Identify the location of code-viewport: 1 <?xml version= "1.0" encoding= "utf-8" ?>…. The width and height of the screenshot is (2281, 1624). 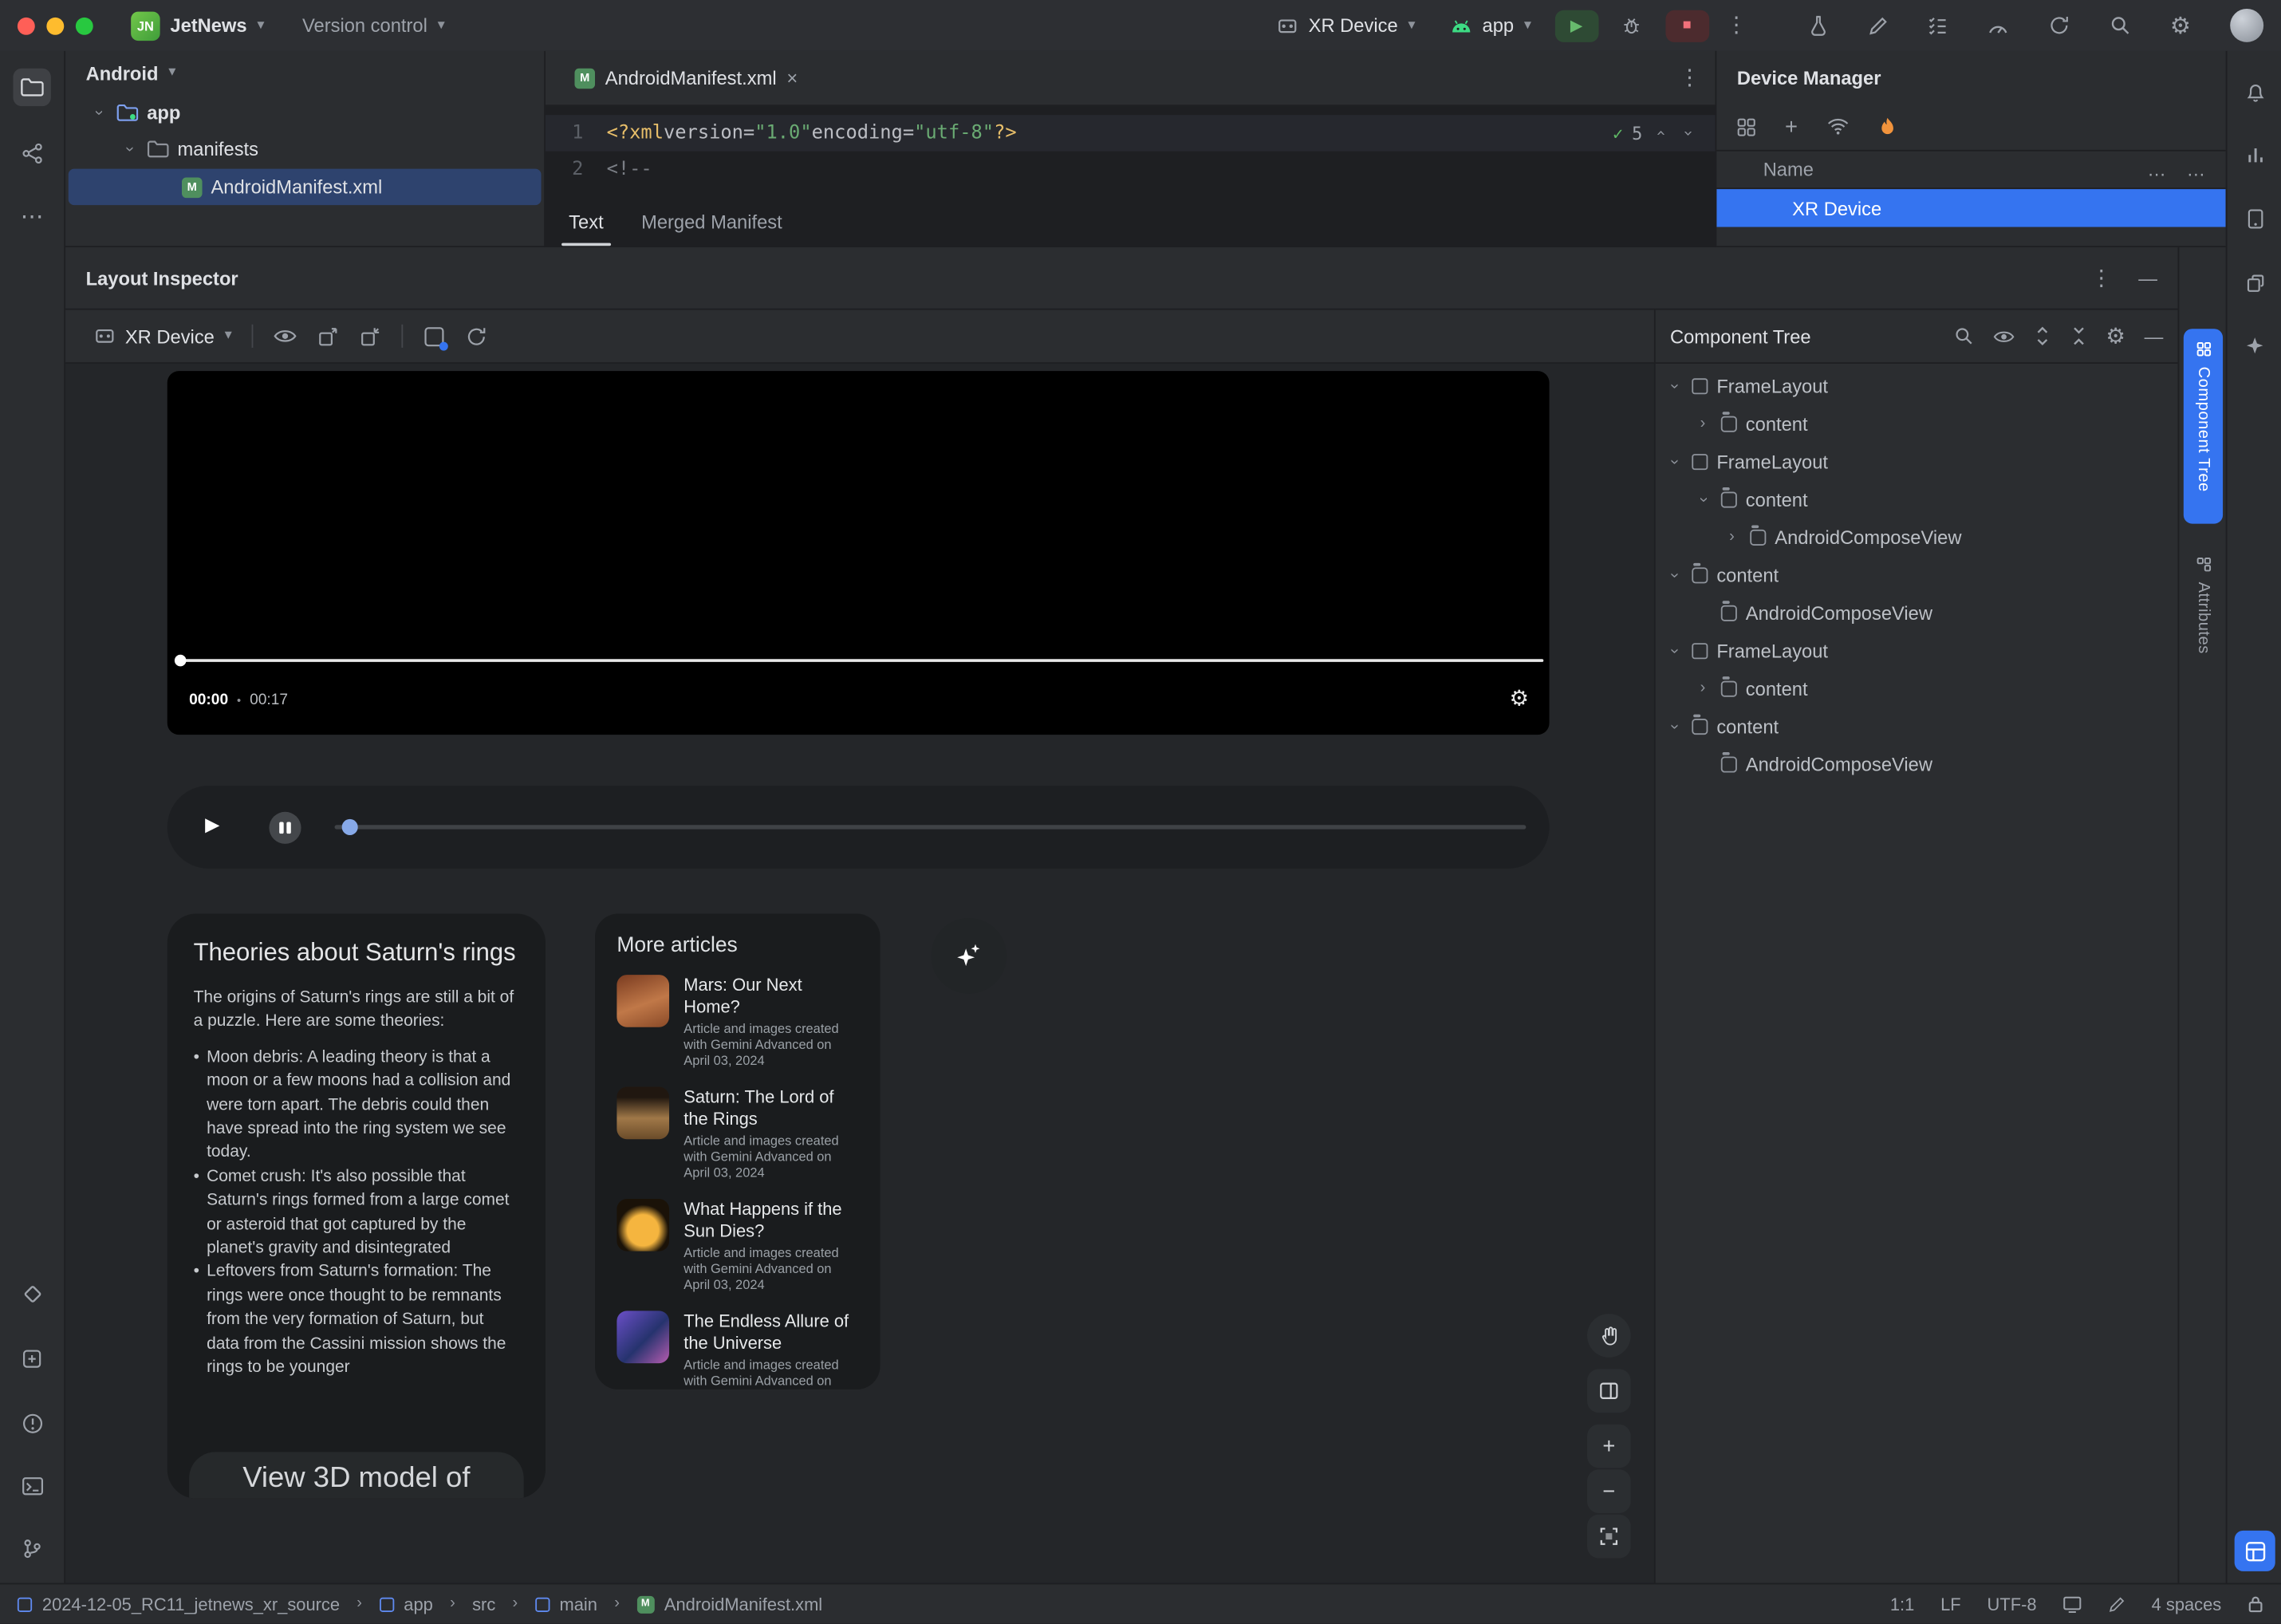
(1131, 146).